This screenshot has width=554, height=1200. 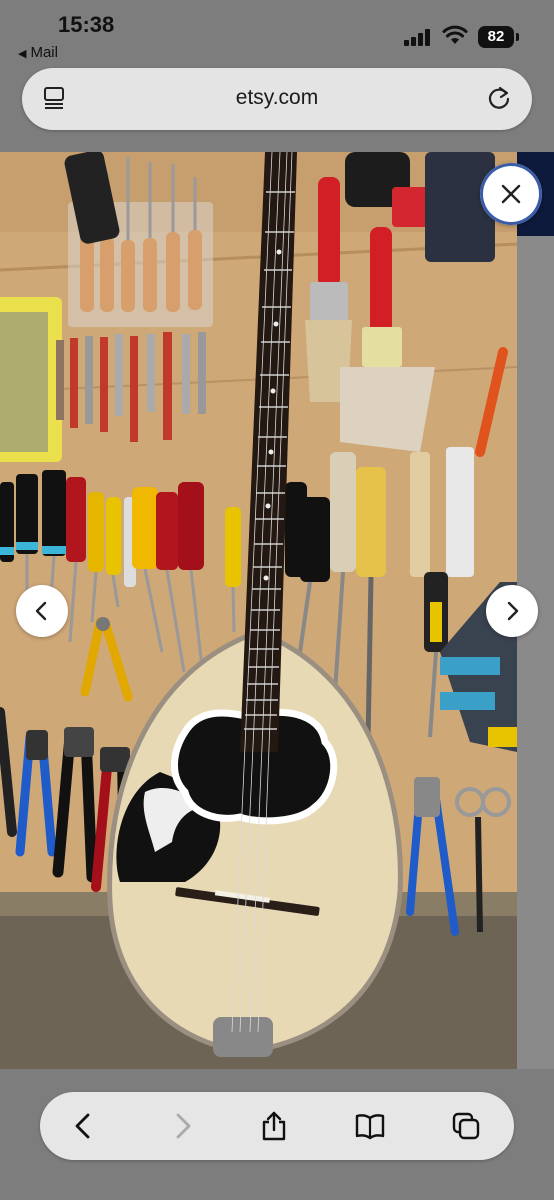 I want to click on close-button, so click(x=511, y=194).